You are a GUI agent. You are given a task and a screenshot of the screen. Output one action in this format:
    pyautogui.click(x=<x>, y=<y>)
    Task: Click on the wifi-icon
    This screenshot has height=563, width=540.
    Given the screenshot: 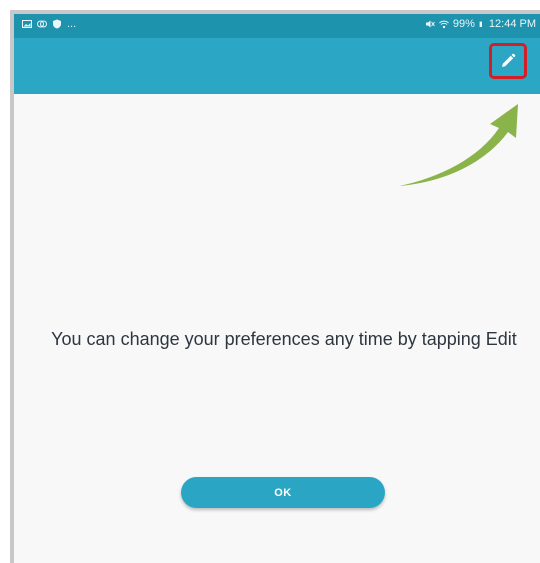 What is the action you would take?
    pyautogui.click(x=444, y=24)
    